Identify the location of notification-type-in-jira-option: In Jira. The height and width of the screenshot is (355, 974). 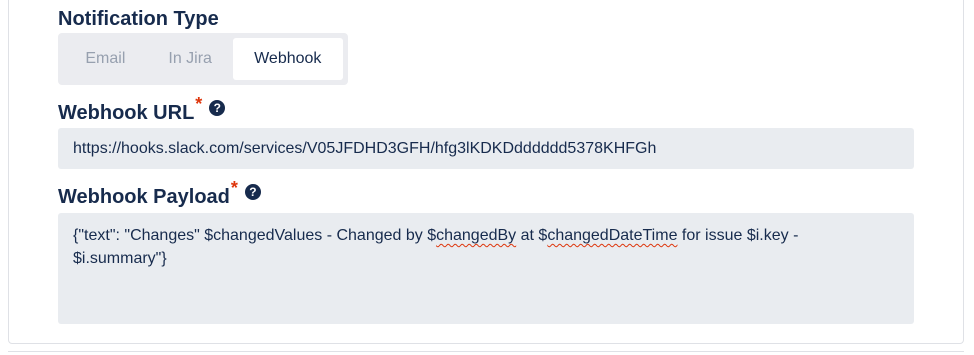
(190, 59).